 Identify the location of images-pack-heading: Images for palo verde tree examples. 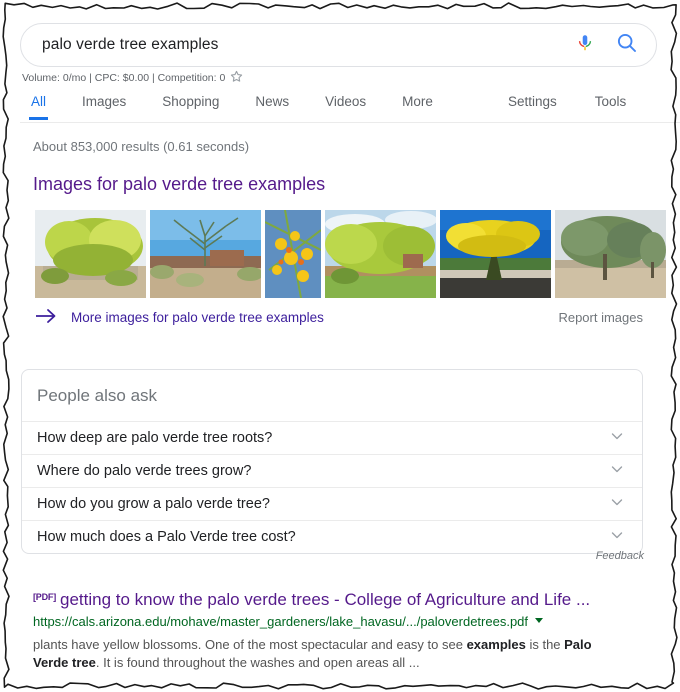
(179, 184).